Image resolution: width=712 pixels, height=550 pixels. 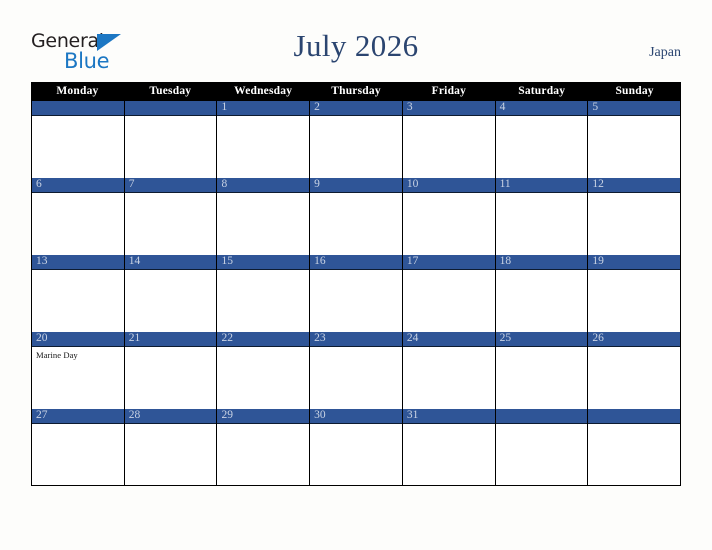 What do you see at coordinates (42, 261) in the screenshot?
I see `day-number: 13` at bounding box center [42, 261].